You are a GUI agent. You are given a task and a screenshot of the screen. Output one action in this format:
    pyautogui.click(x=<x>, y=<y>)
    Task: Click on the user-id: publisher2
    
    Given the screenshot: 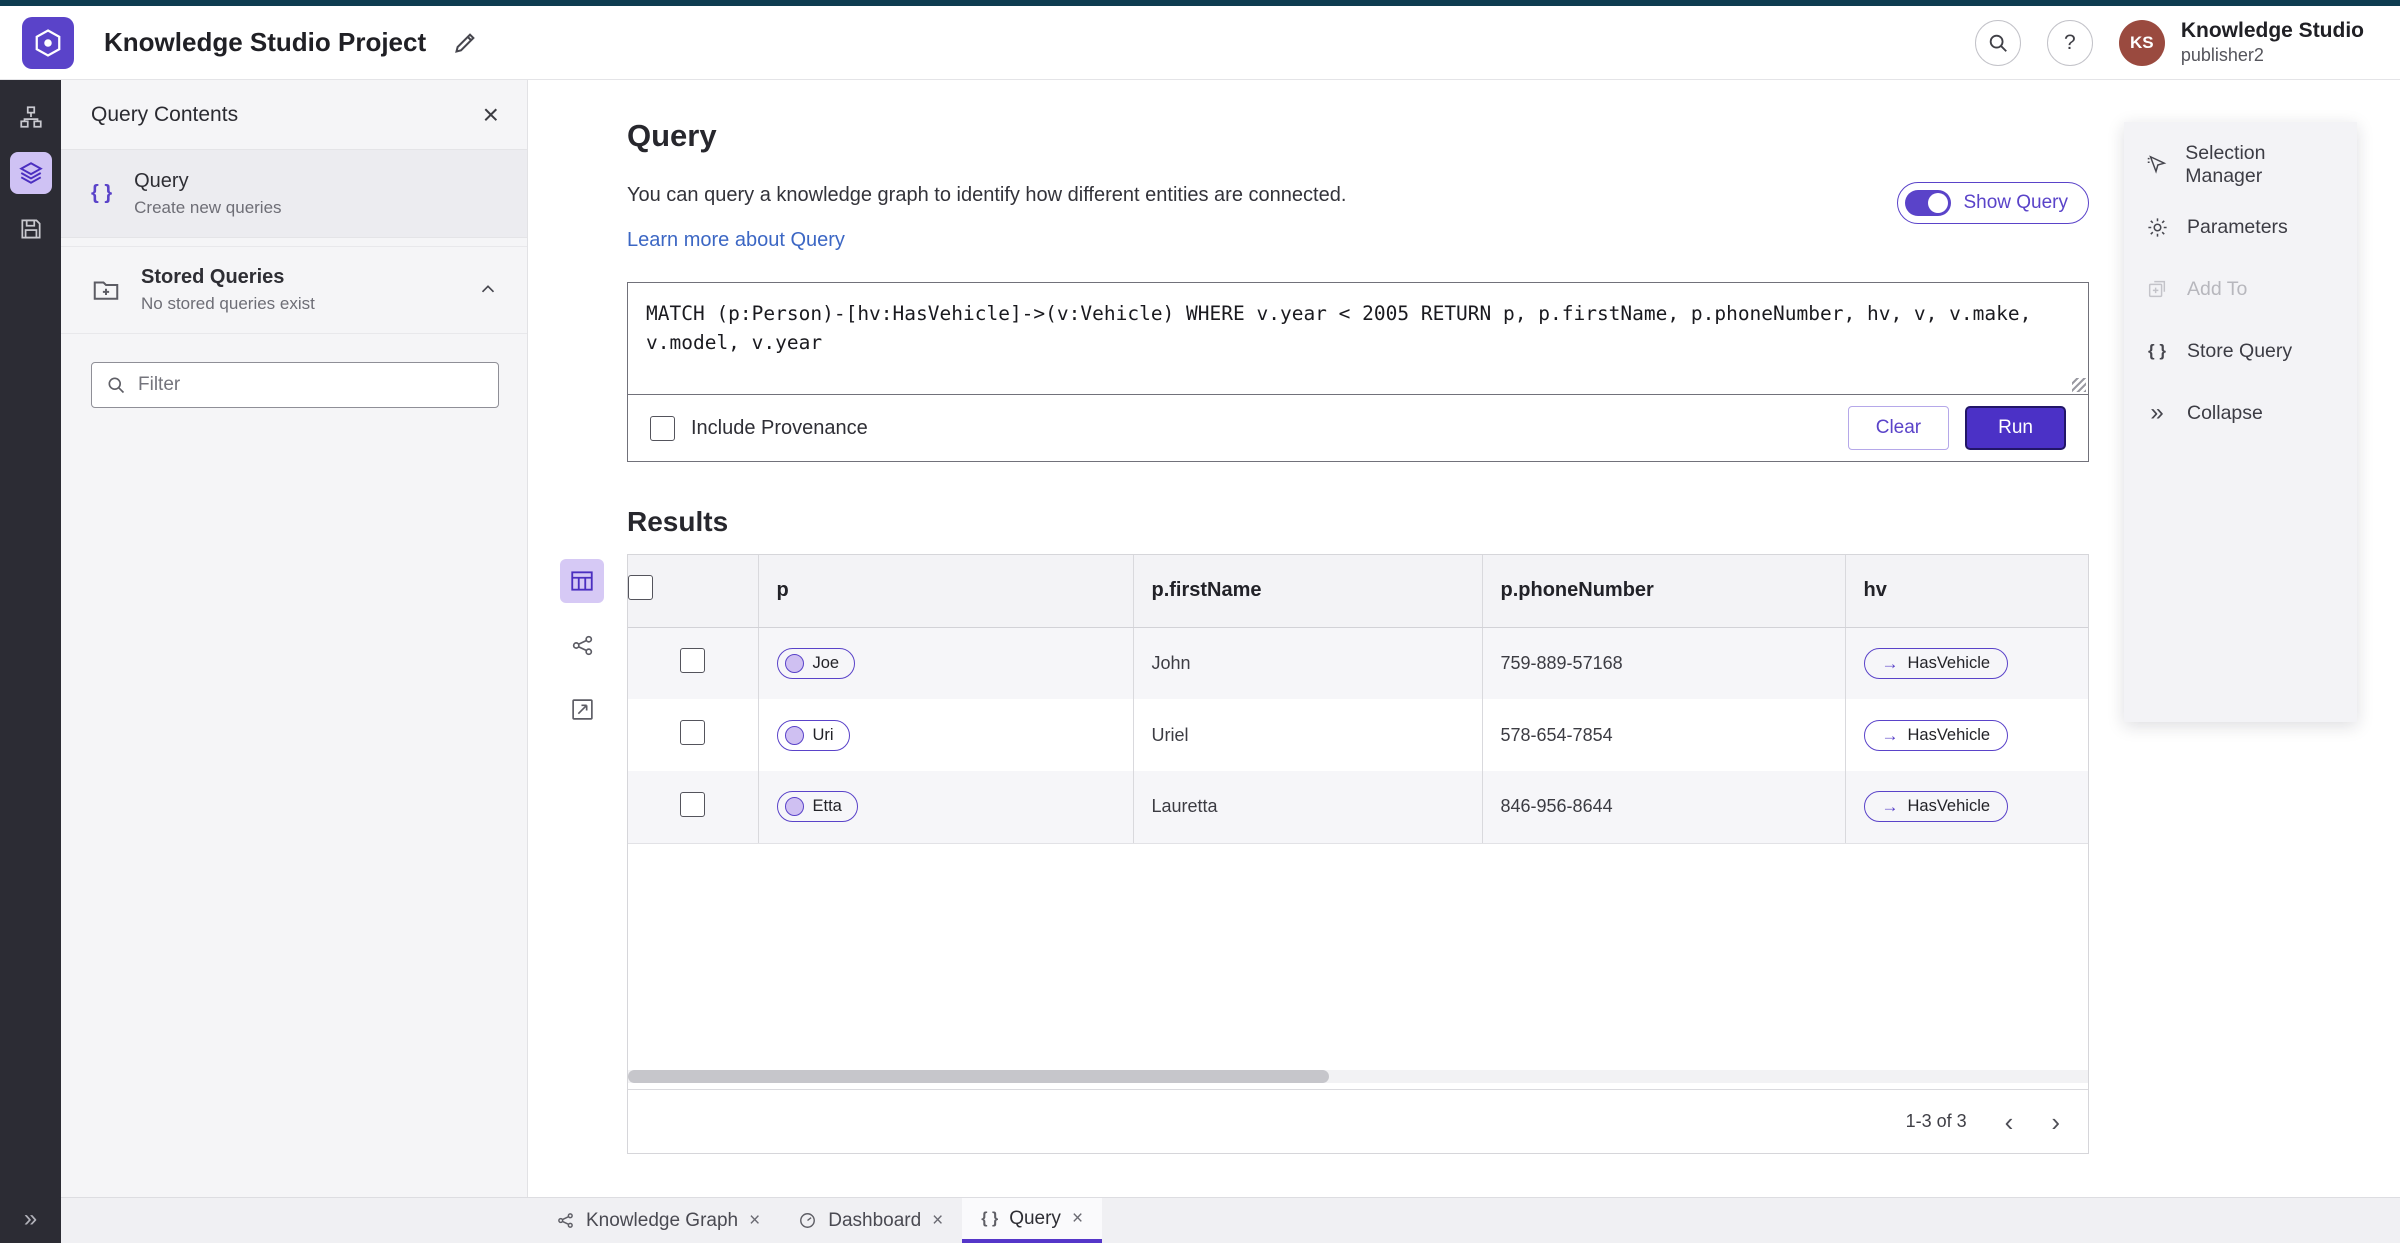 What is the action you would take?
    pyautogui.click(x=2222, y=55)
    